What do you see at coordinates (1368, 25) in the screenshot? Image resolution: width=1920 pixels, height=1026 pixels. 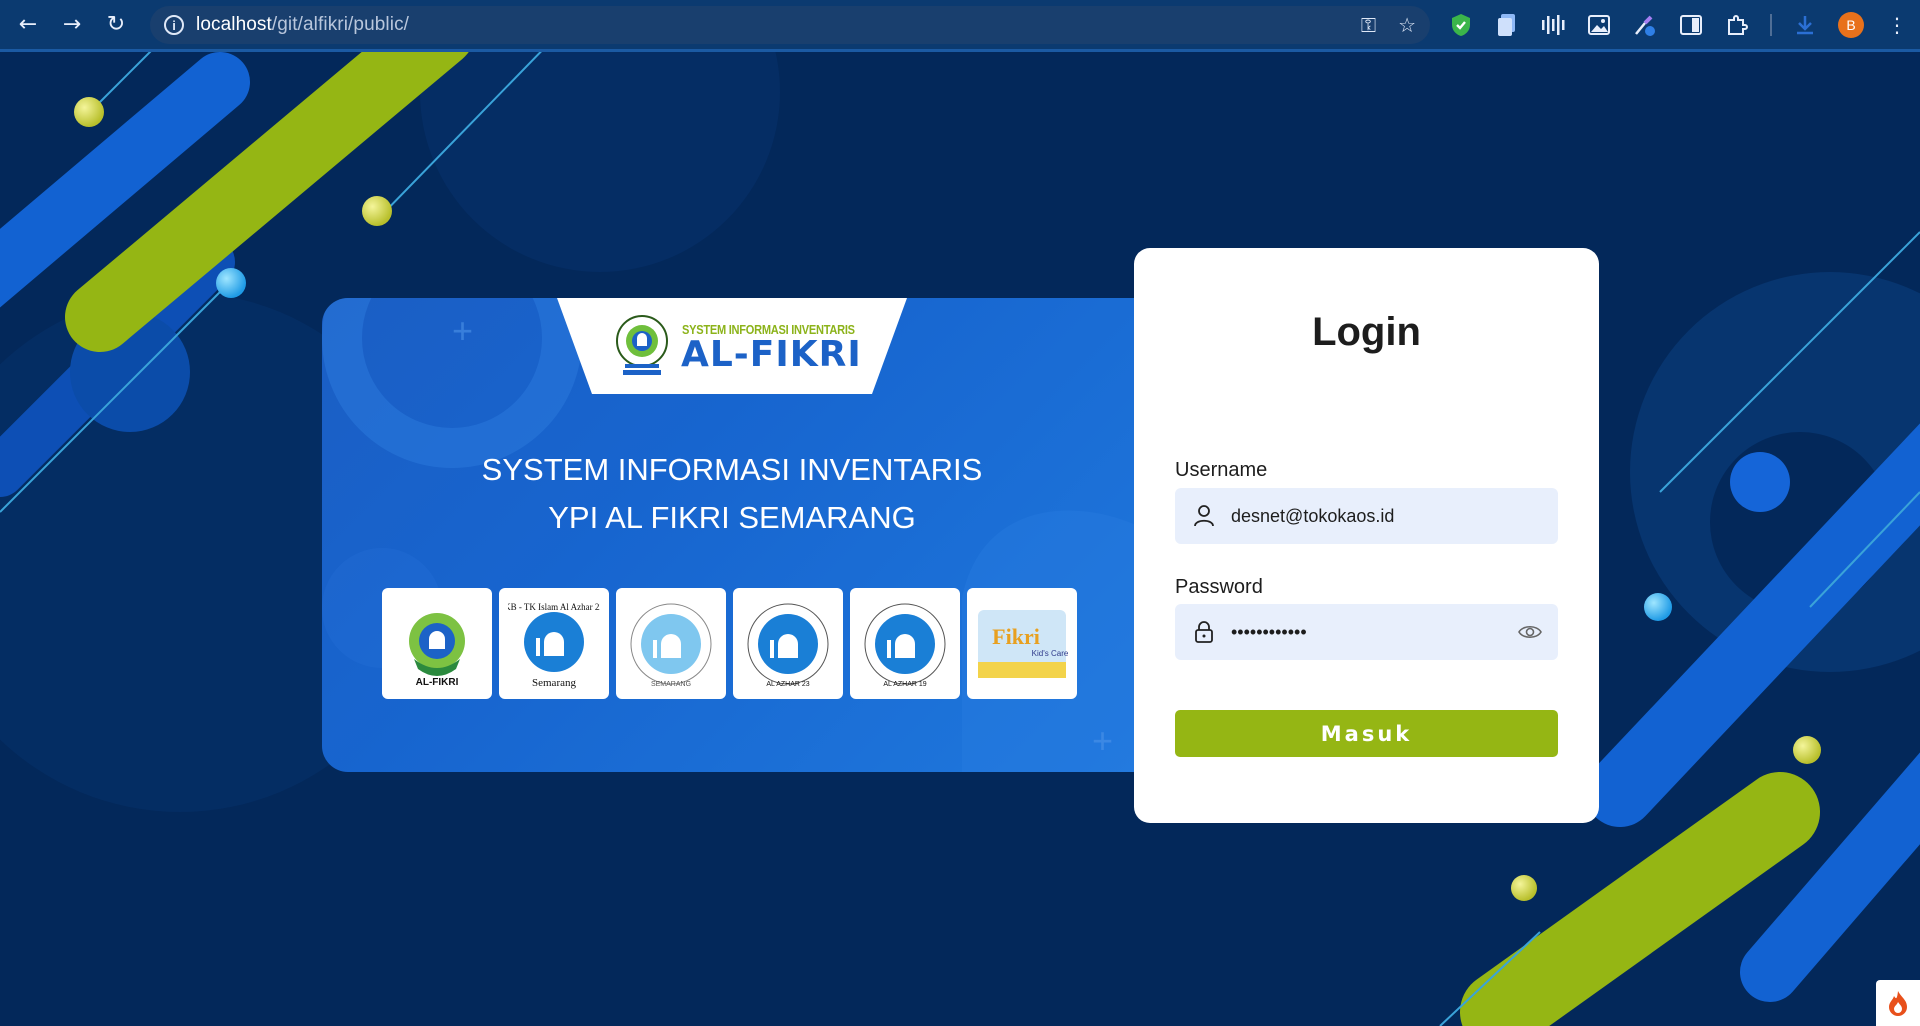 I see `password-key-icon: ⚿` at bounding box center [1368, 25].